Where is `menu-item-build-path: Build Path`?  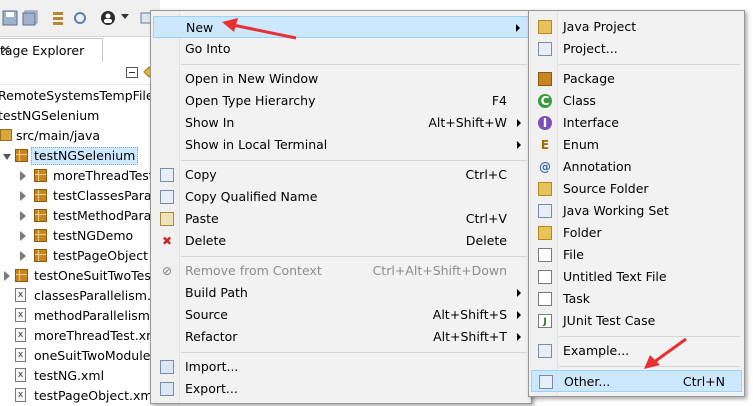 menu-item-build-path: Build Path is located at coordinates (341, 293).